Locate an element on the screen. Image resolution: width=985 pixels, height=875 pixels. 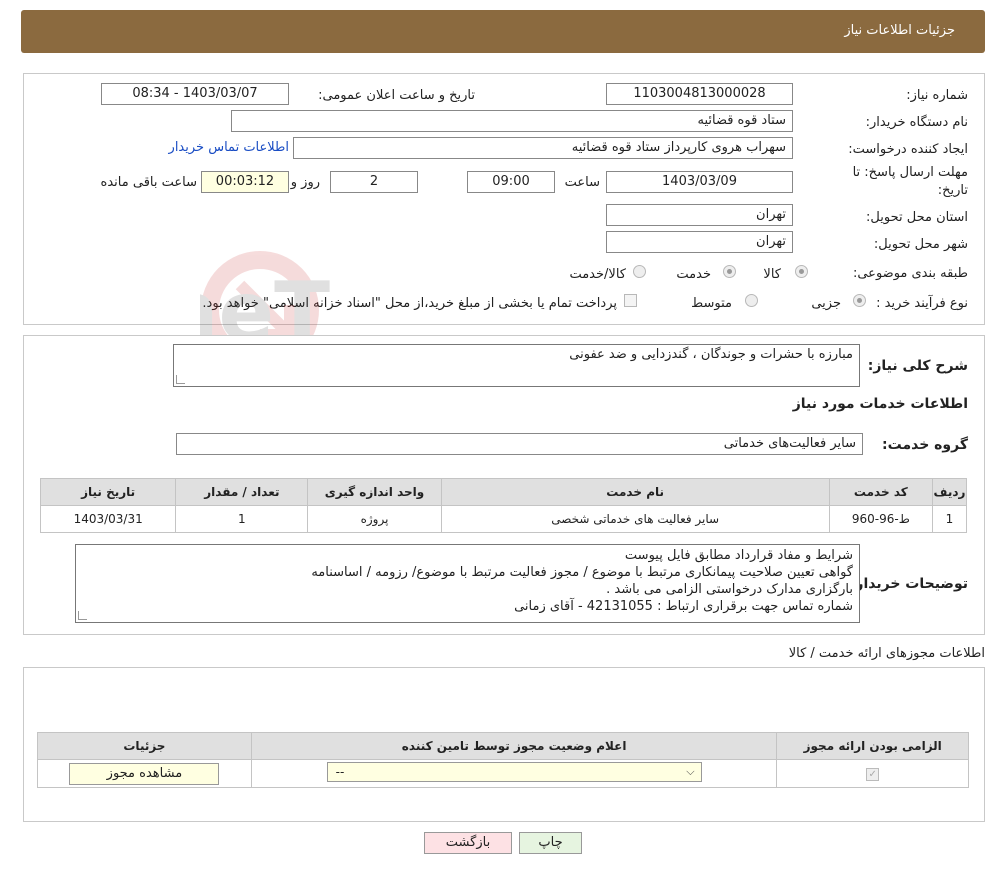
permit-status-value: -- is located at coordinates (340, 772).